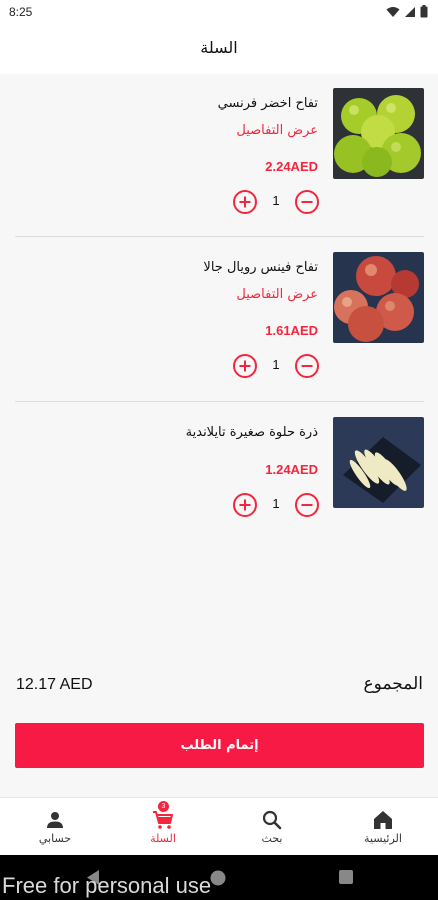 The width and height of the screenshot is (438, 900). What do you see at coordinates (272, 838) in the screenshot?
I see `nav-label: بحث` at bounding box center [272, 838].